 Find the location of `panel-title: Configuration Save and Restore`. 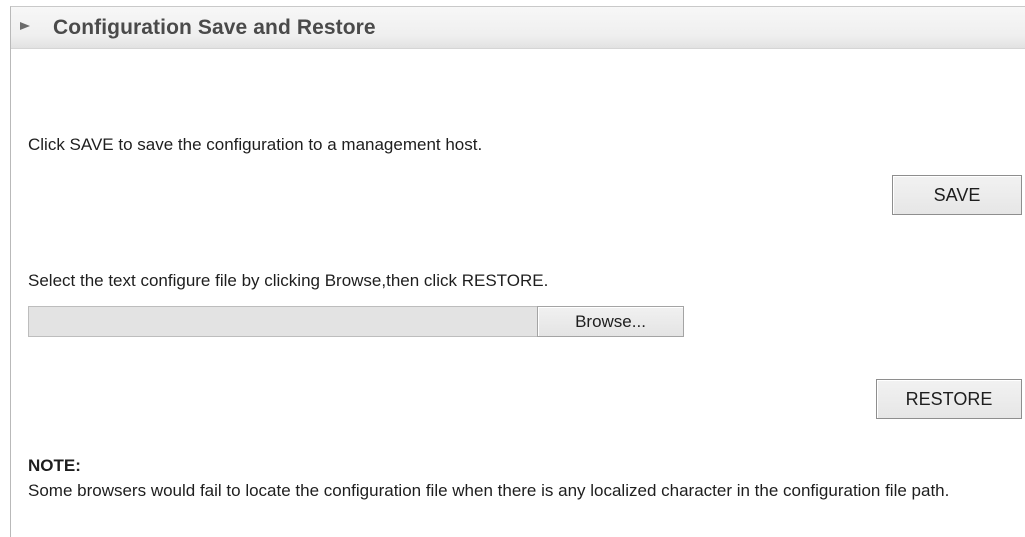

panel-title: Configuration Save and Restore is located at coordinates (214, 27).